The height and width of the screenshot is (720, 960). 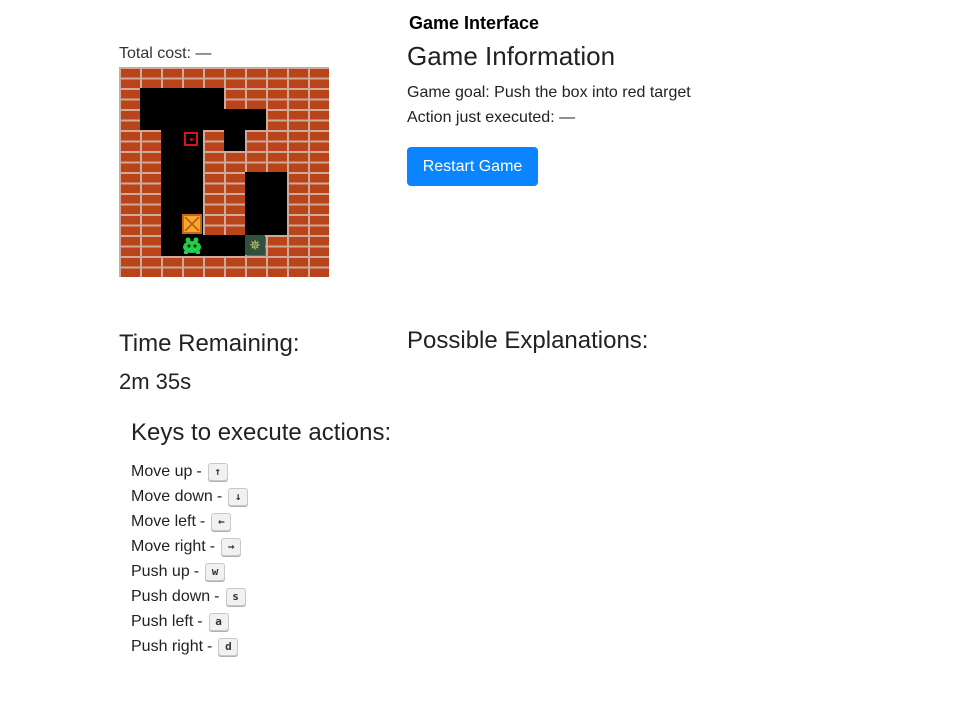 What do you see at coordinates (155, 381) in the screenshot?
I see `time-remaining-value: 2m 35s` at bounding box center [155, 381].